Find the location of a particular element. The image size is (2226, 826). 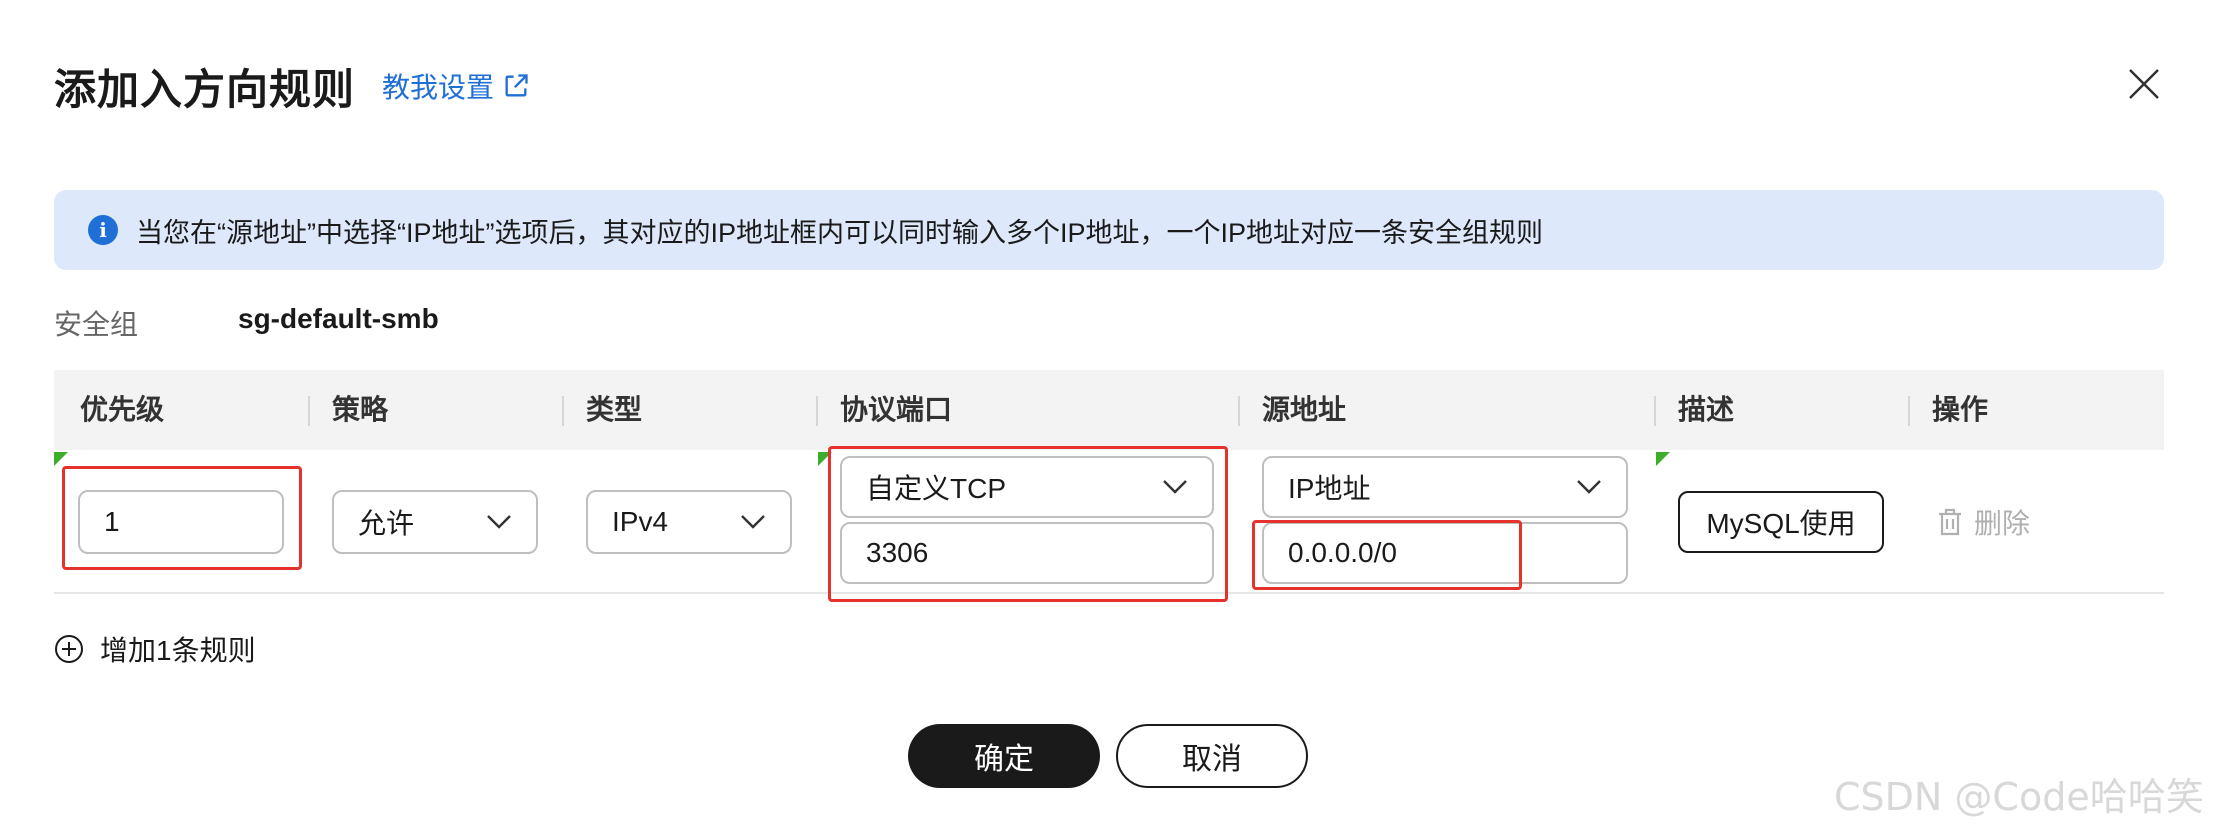

info-icon: i is located at coordinates (103, 230).